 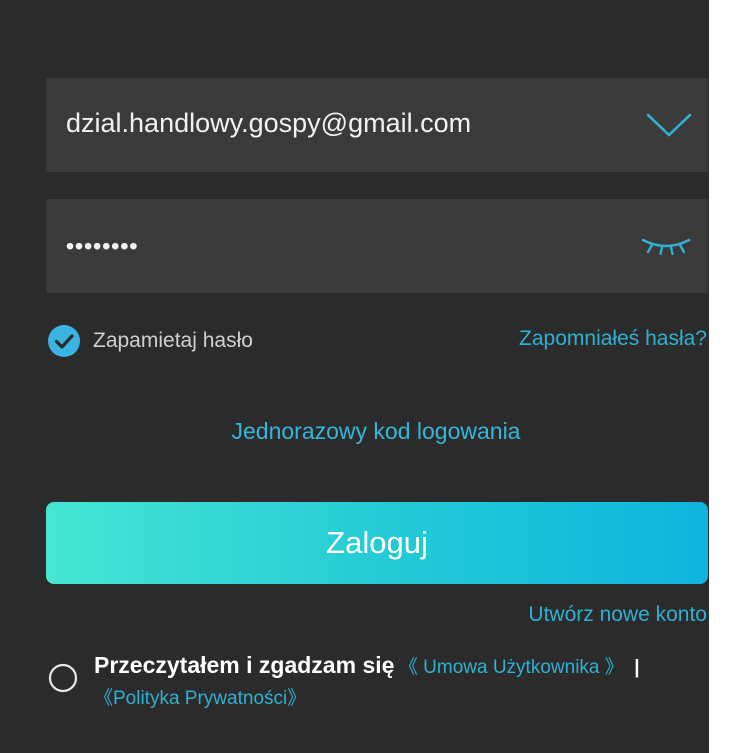 I want to click on terms-link: 《 Umowa Użytkownika 》, so click(x=511, y=667).